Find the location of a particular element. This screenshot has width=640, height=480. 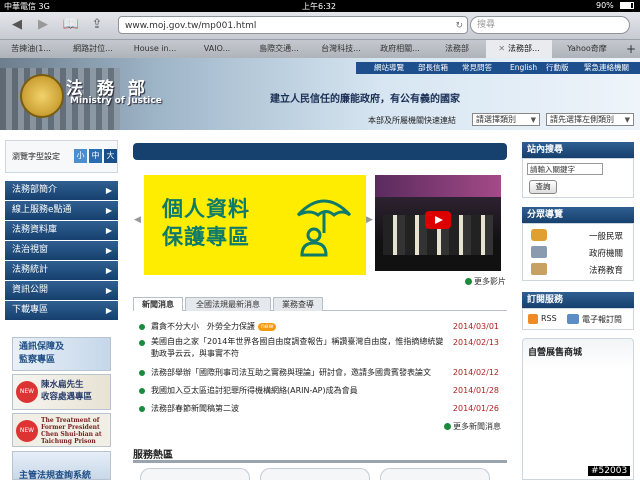

battery-icon is located at coordinates (627, 5).